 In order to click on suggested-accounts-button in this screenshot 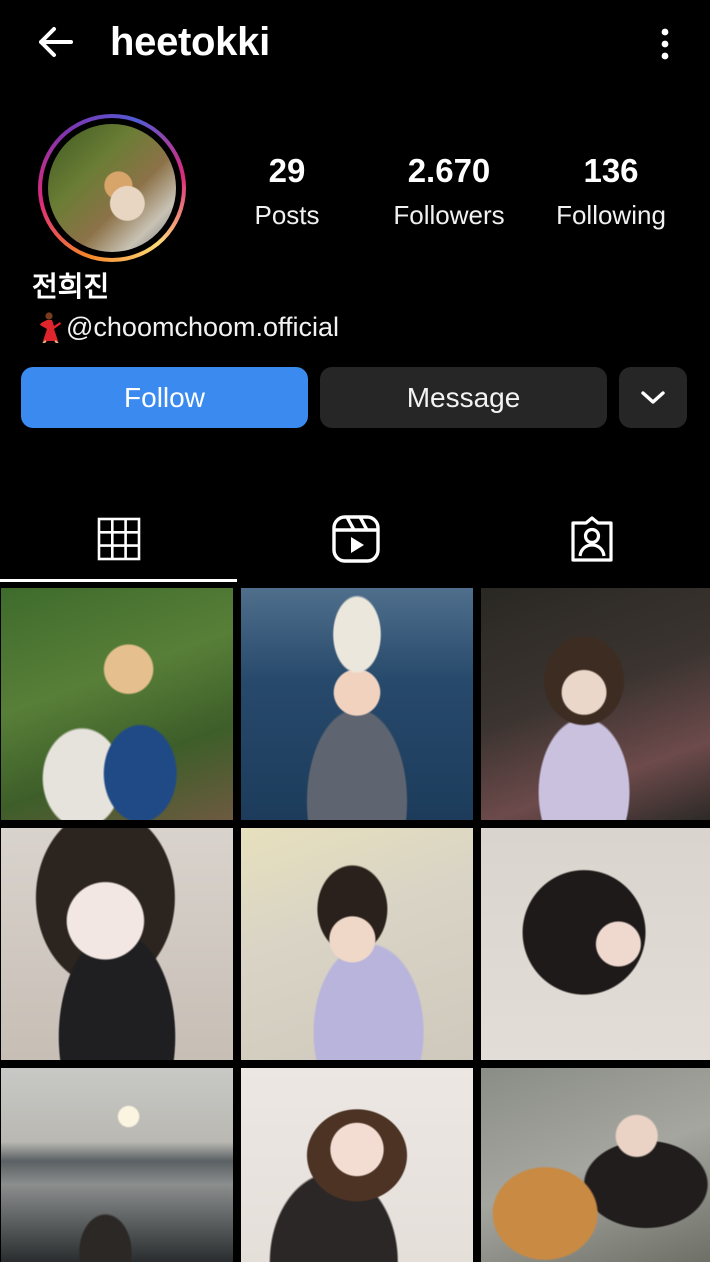, I will do `click(653, 397)`.